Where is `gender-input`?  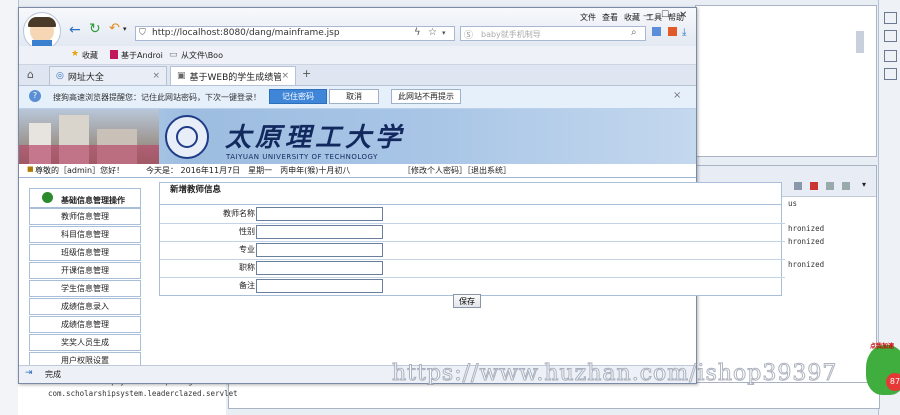
gender-input is located at coordinates (319, 232).